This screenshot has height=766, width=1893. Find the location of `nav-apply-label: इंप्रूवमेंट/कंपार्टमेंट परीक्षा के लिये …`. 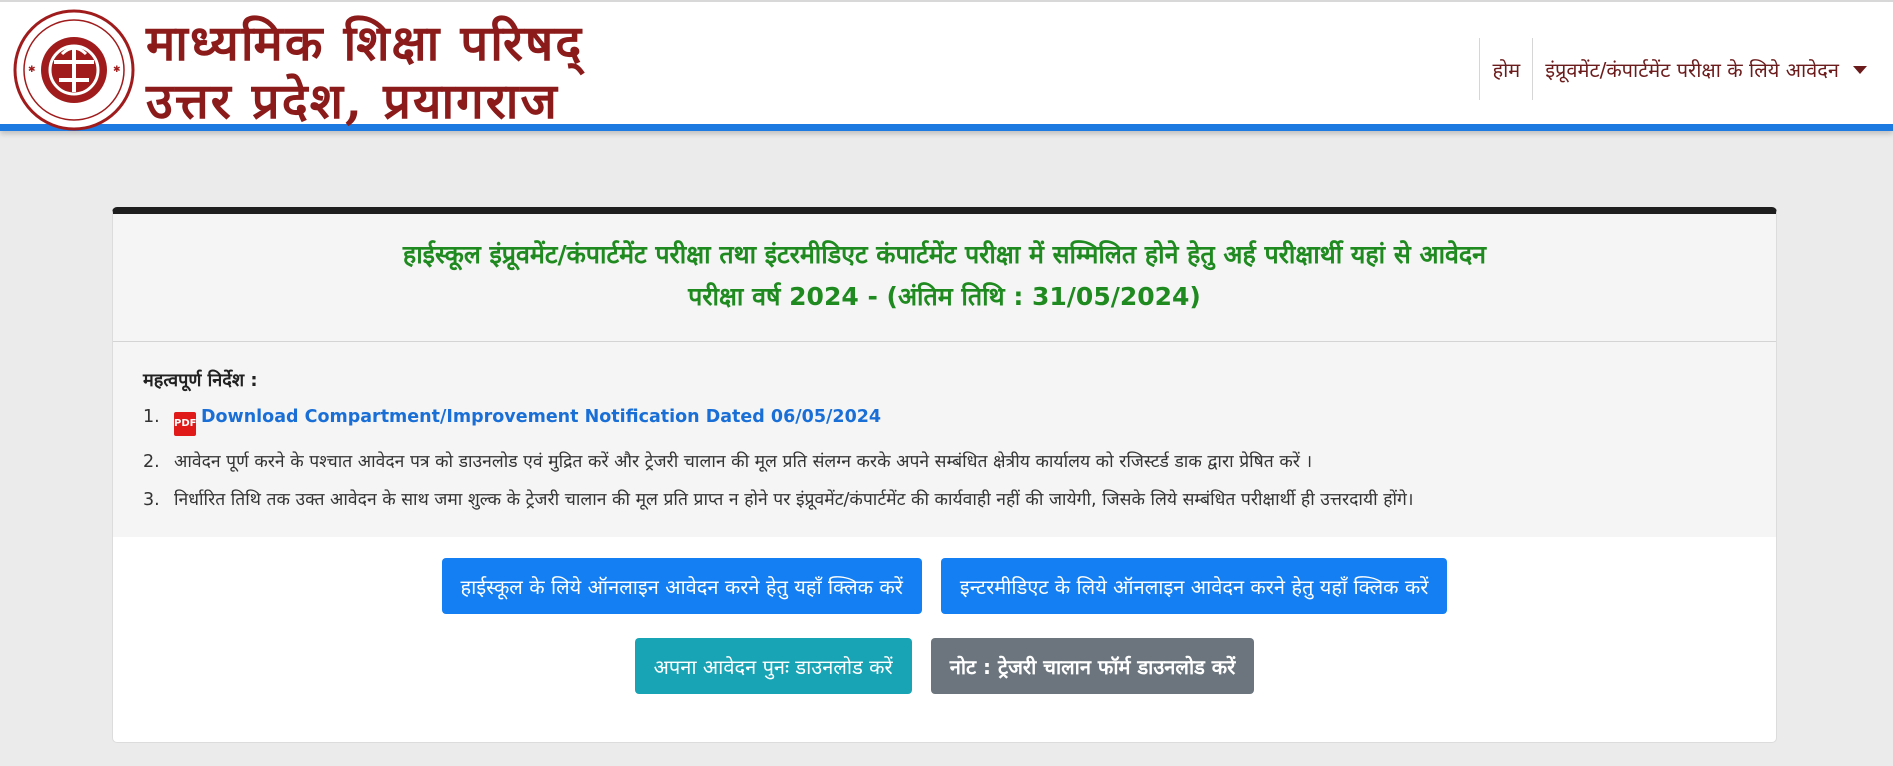

nav-apply-label: इंप्रूवमेंट/कंपार्टमेंट परीक्षा के लिये … is located at coordinates (1692, 69).